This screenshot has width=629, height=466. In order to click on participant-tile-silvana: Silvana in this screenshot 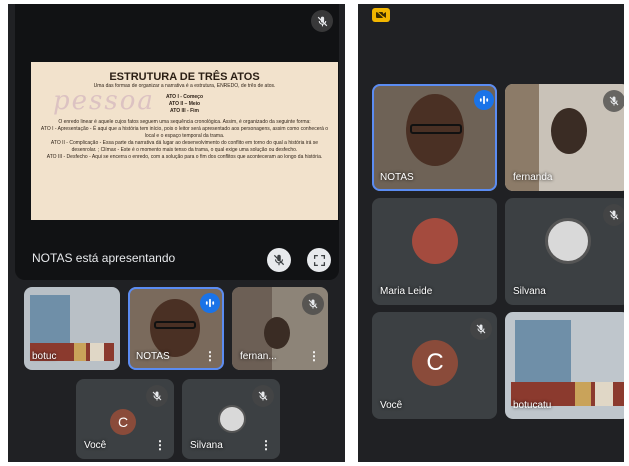, I will do `click(564, 251)`.